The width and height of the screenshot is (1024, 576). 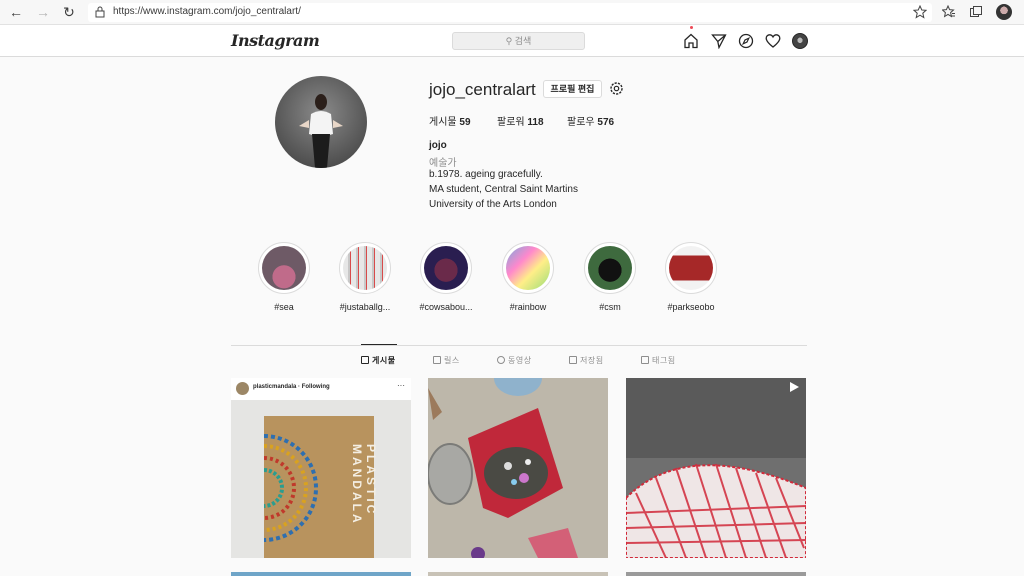 What do you see at coordinates (320, 487) in the screenshot?
I see `book-cover: PLASTIC MANDALA` at bounding box center [320, 487].